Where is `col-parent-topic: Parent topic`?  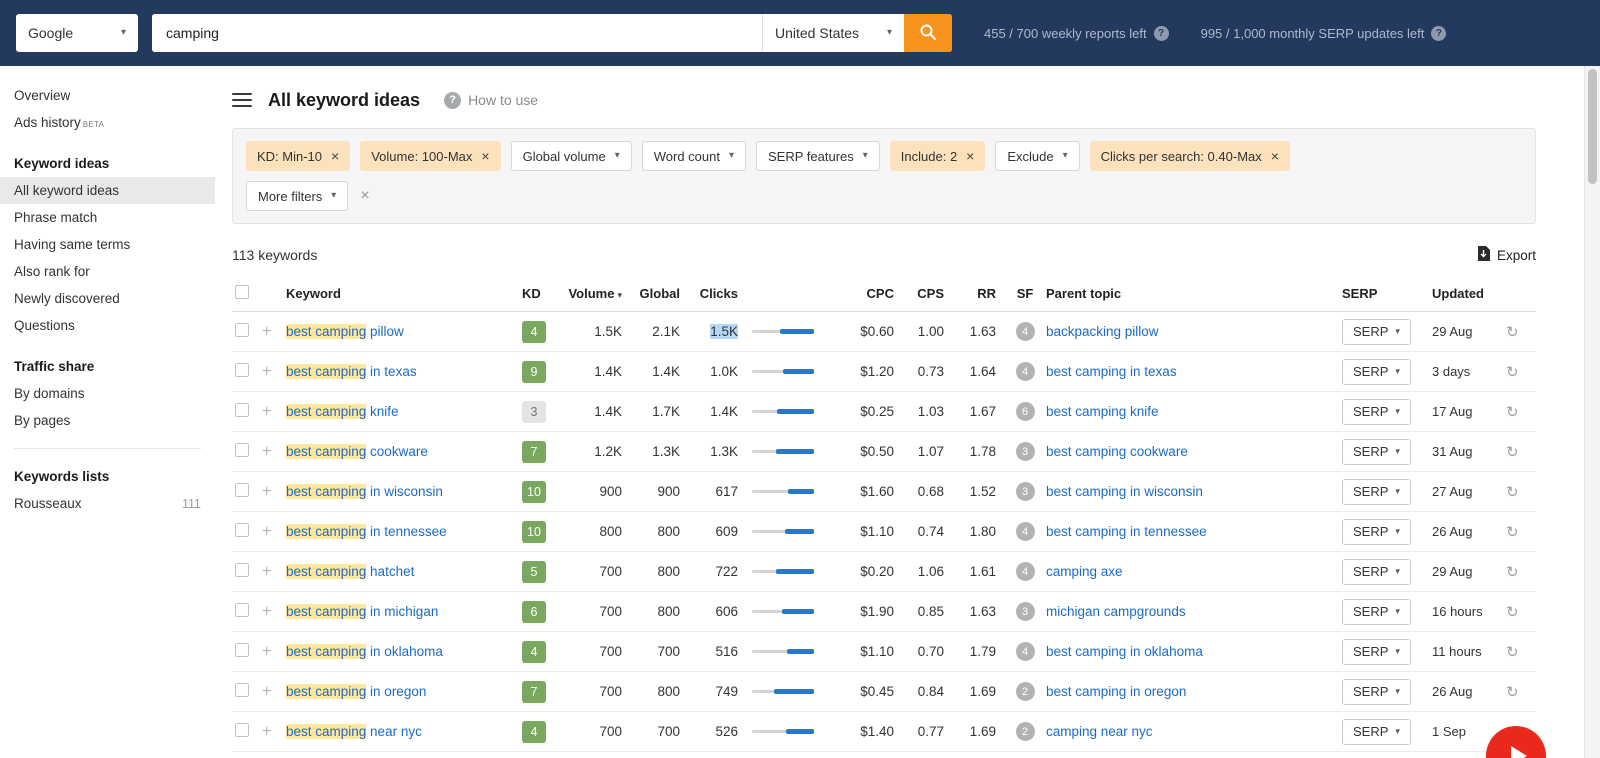
col-parent-topic: Parent topic is located at coordinates (1194, 293).